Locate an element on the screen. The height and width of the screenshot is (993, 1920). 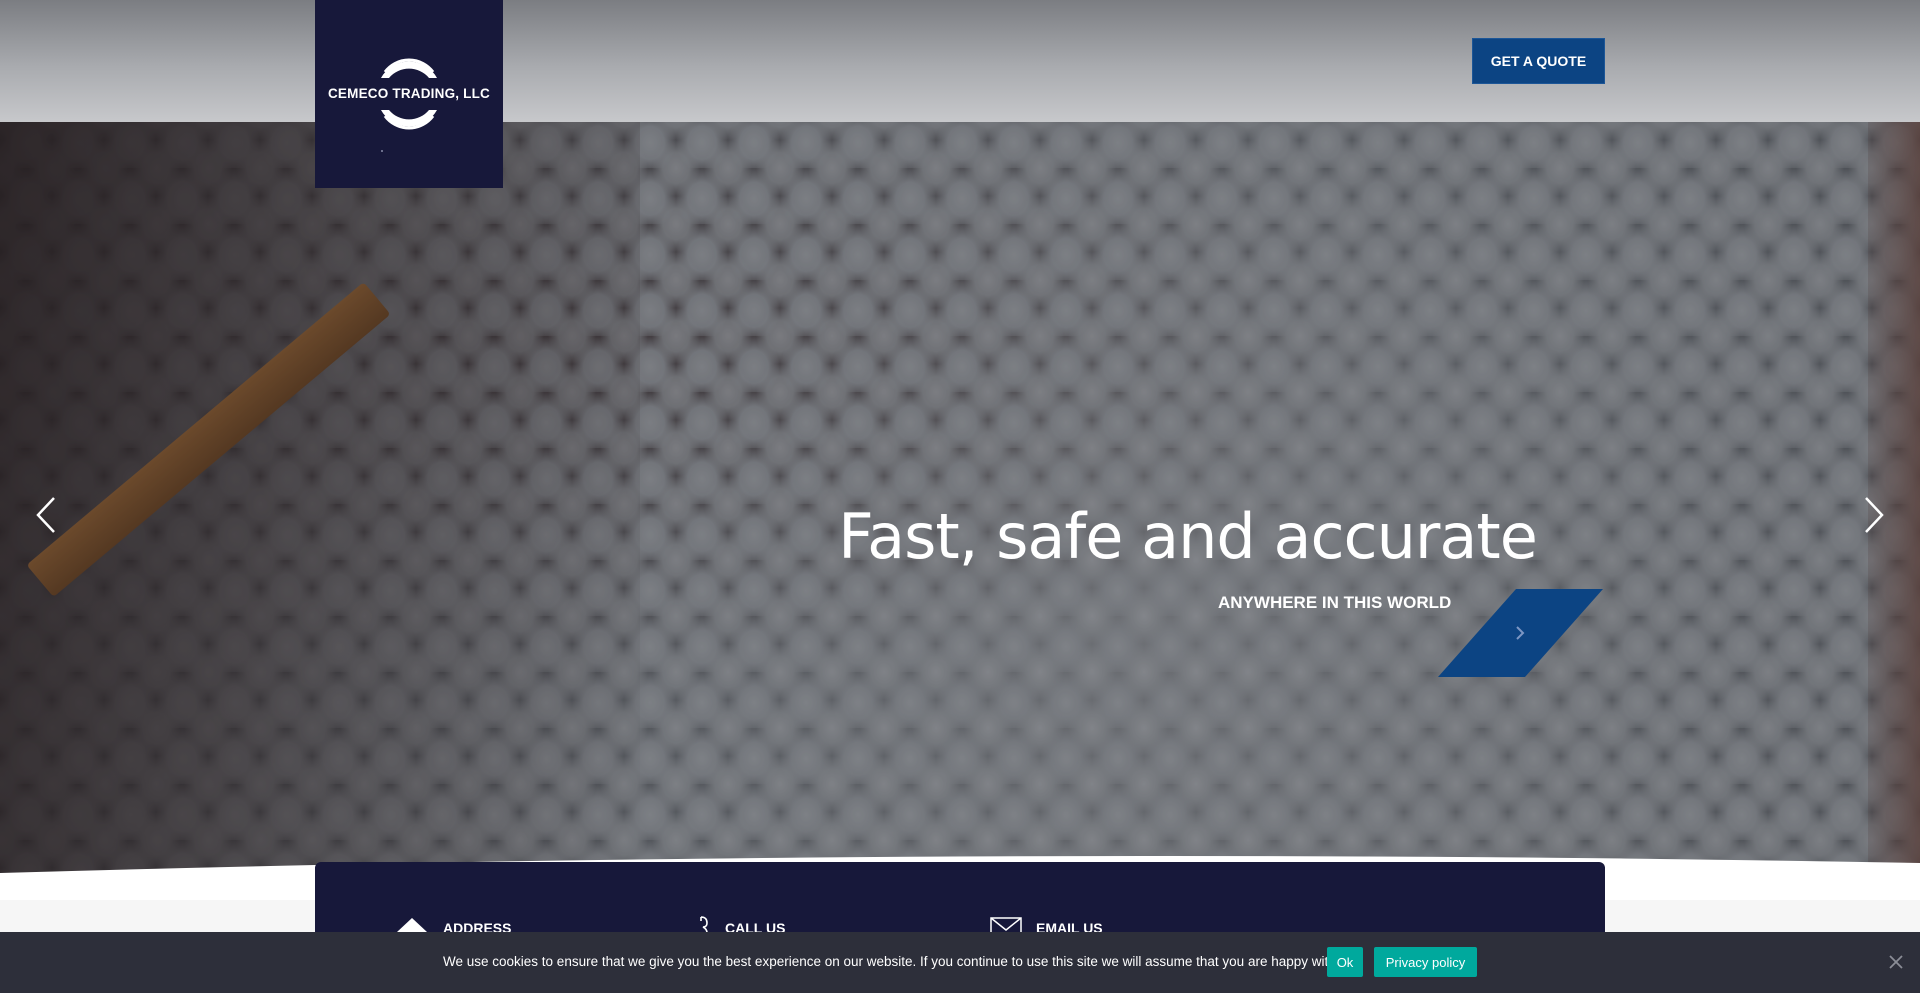
logo-text: CEMECO TRADING, LLC is located at coordinates (409, 93).